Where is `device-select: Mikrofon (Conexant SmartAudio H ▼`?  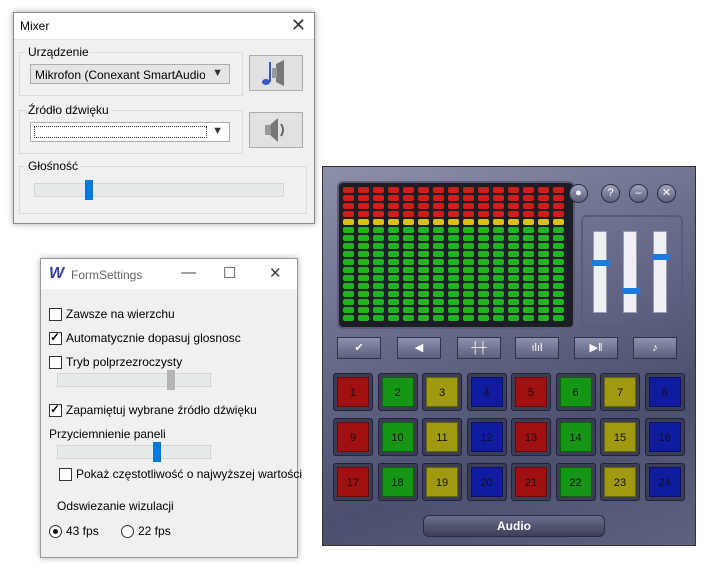 device-select: Mikrofon (Conexant SmartAudio H ▼ is located at coordinates (130, 74).